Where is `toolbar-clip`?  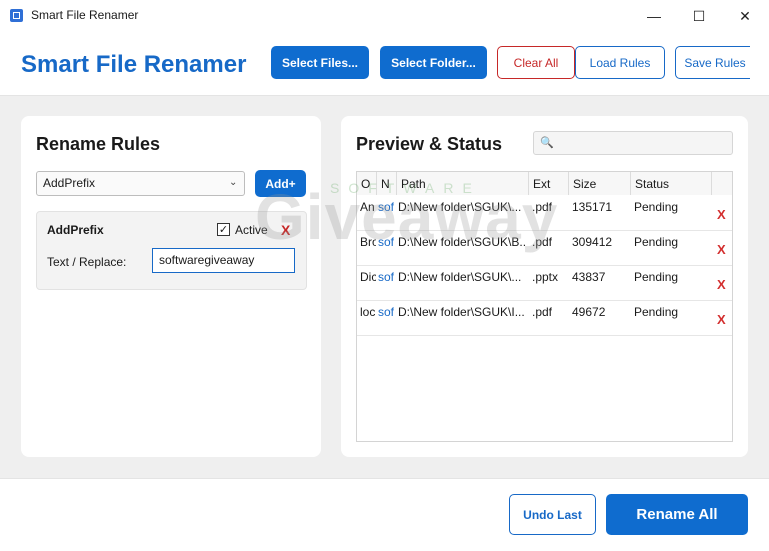 toolbar-clip is located at coordinates (759, 63).